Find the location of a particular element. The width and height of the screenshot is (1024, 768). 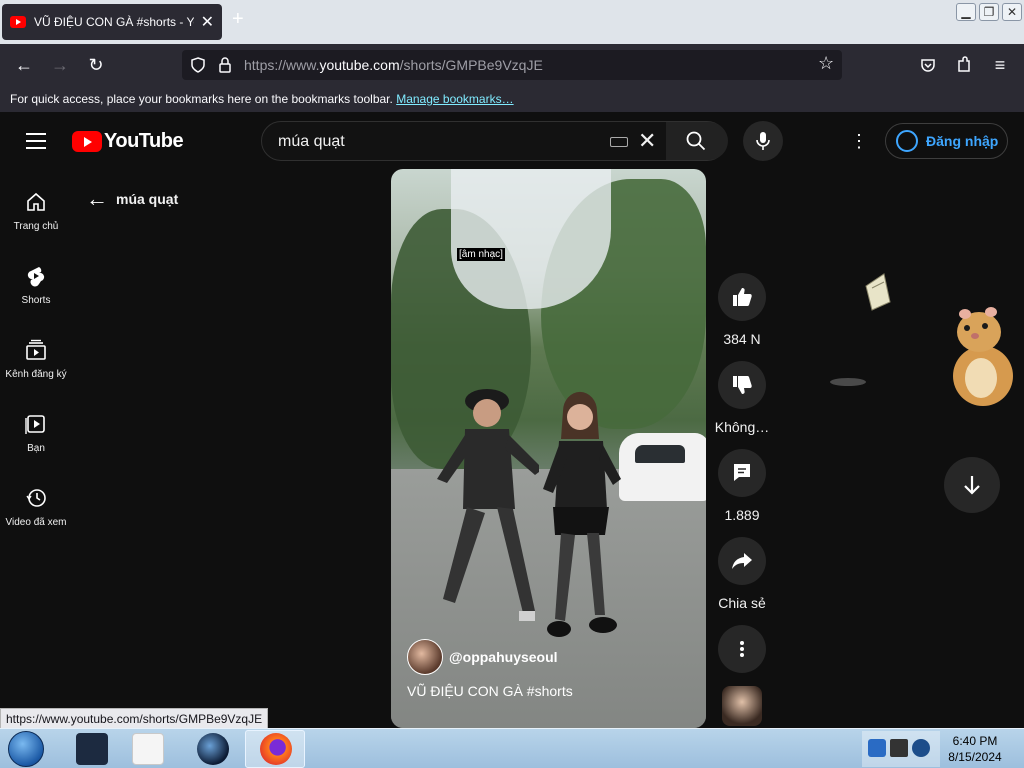

thumbs-down-icon is located at coordinates (742, 385).